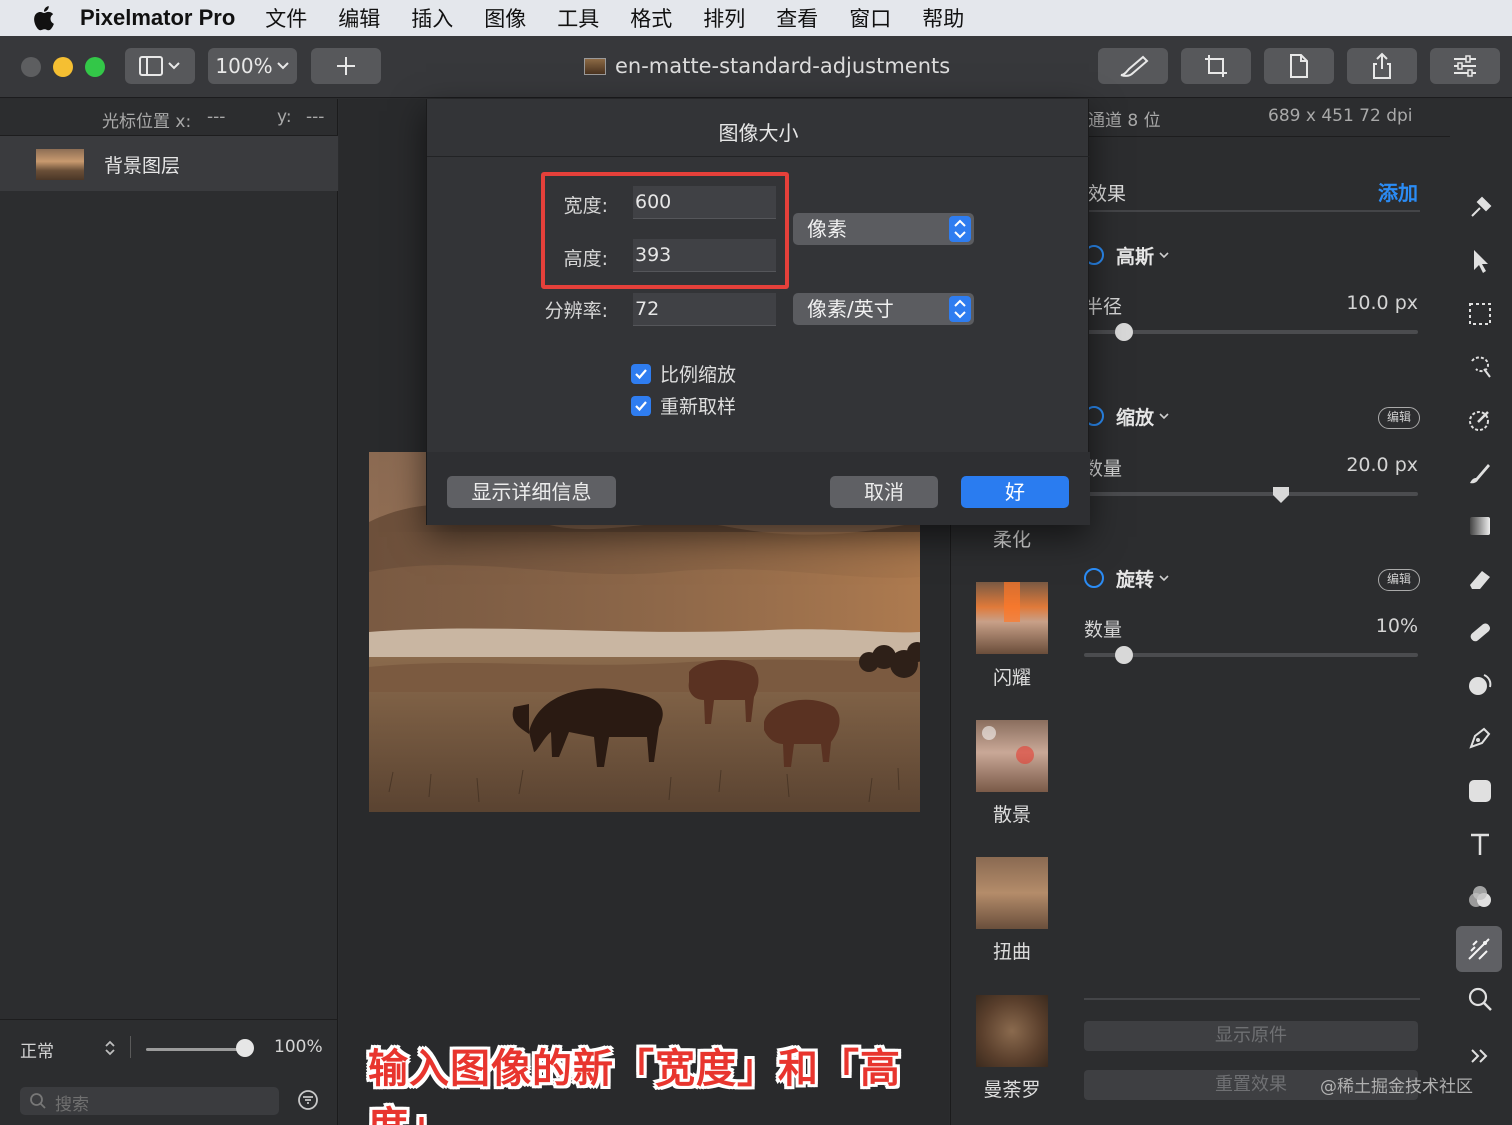  I want to click on search-placeholder: 搜索, so click(72, 1105).